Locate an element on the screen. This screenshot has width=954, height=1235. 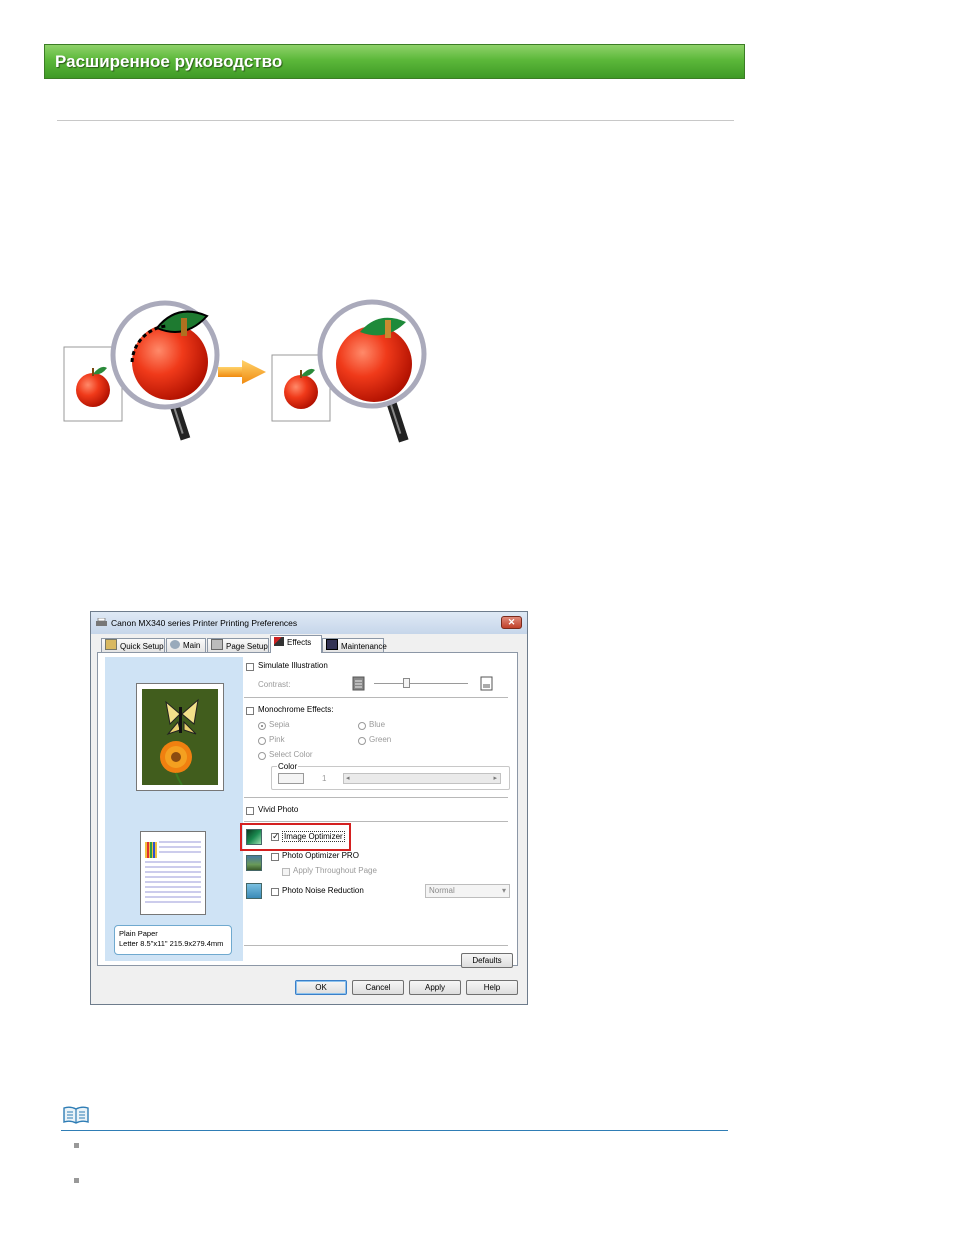
maintenance-icon is located at coordinates (332, 644).